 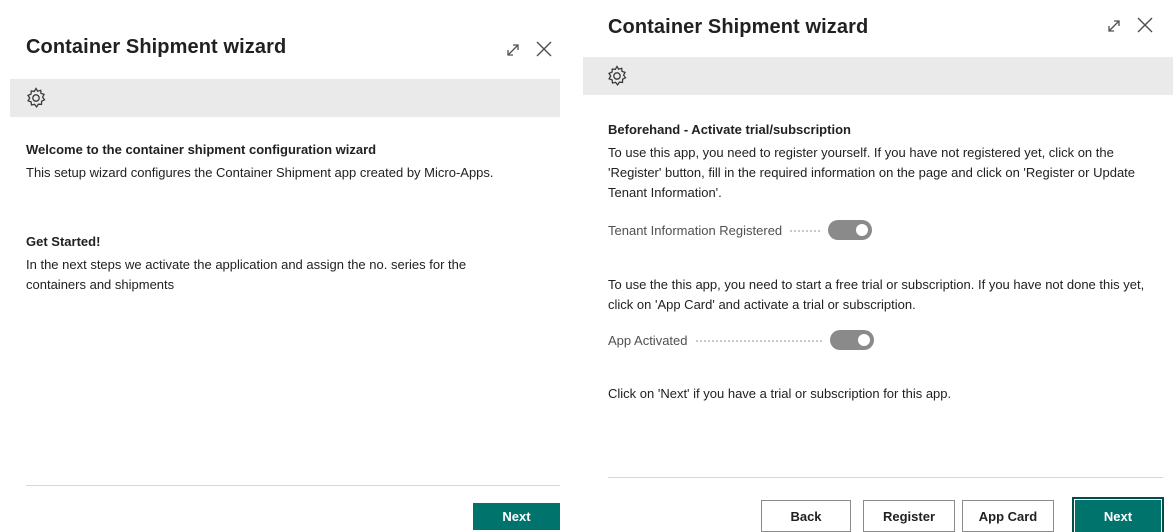 What do you see at coordinates (695, 230) in the screenshot?
I see `field-label: Tenant Information Registered` at bounding box center [695, 230].